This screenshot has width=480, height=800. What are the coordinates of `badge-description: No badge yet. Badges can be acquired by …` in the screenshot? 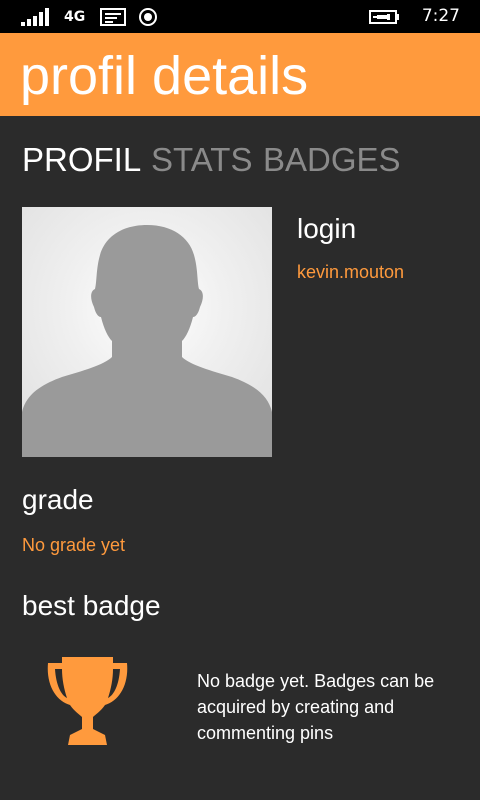 It's located at (316, 707).